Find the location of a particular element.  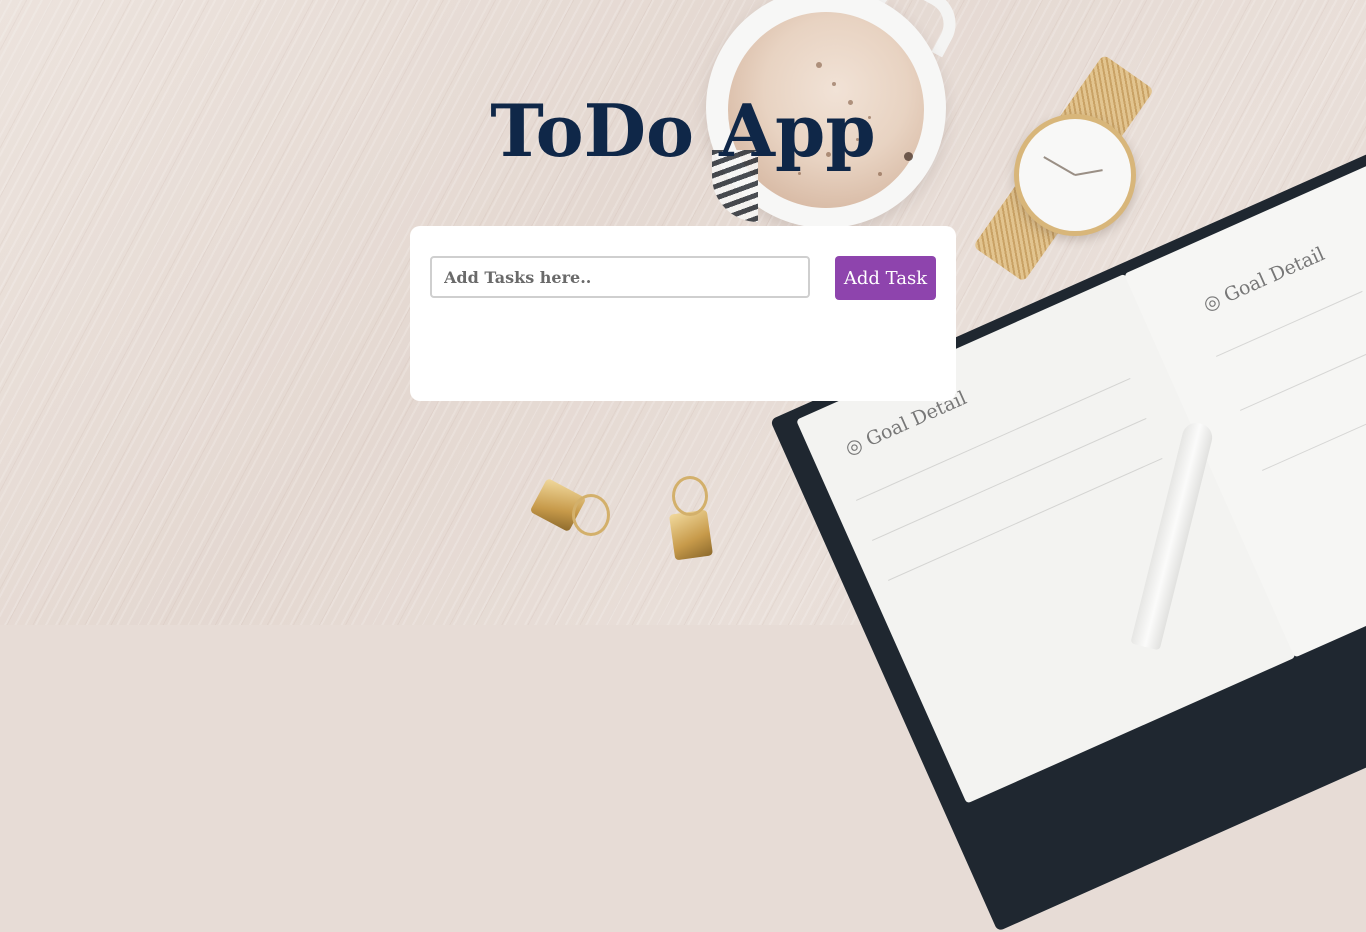

task-list is located at coordinates (683, 351).